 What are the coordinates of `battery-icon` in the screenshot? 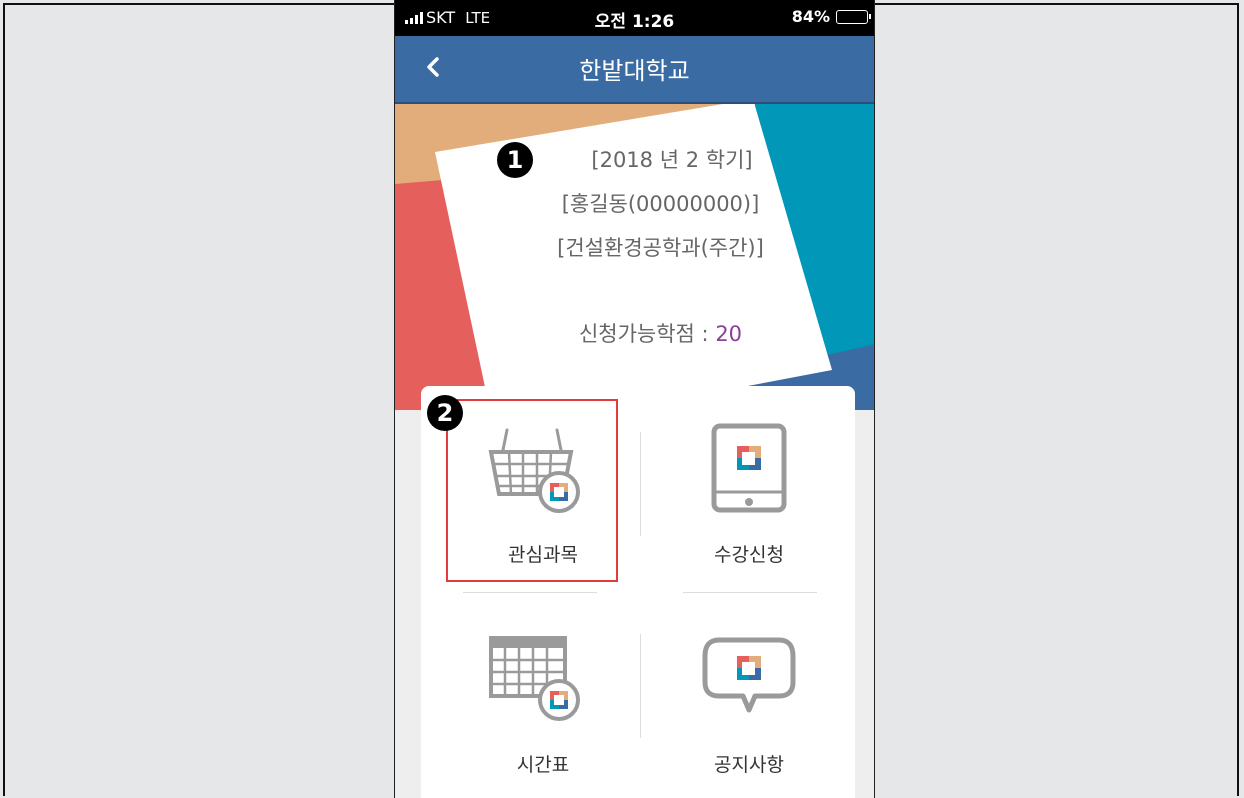 It's located at (853, 16).